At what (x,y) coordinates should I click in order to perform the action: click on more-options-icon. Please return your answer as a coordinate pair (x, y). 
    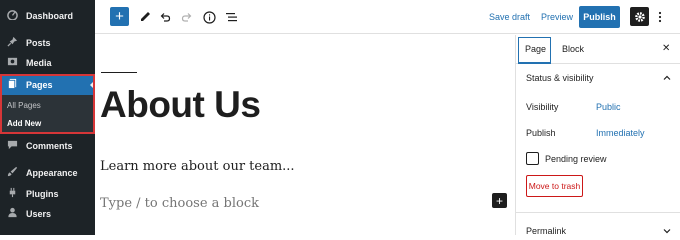
    Looking at the image, I should click on (660, 17).